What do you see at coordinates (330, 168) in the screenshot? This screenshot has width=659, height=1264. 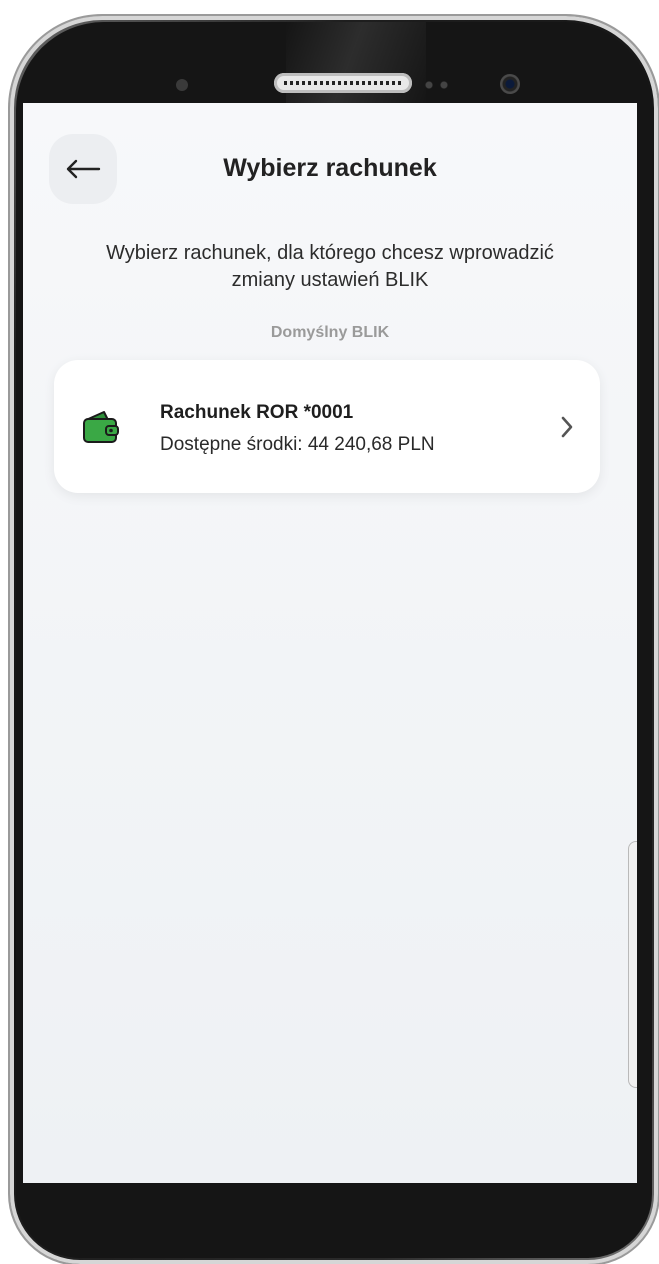 I see `page-title: Wybierz rachunek` at bounding box center [330, 168].